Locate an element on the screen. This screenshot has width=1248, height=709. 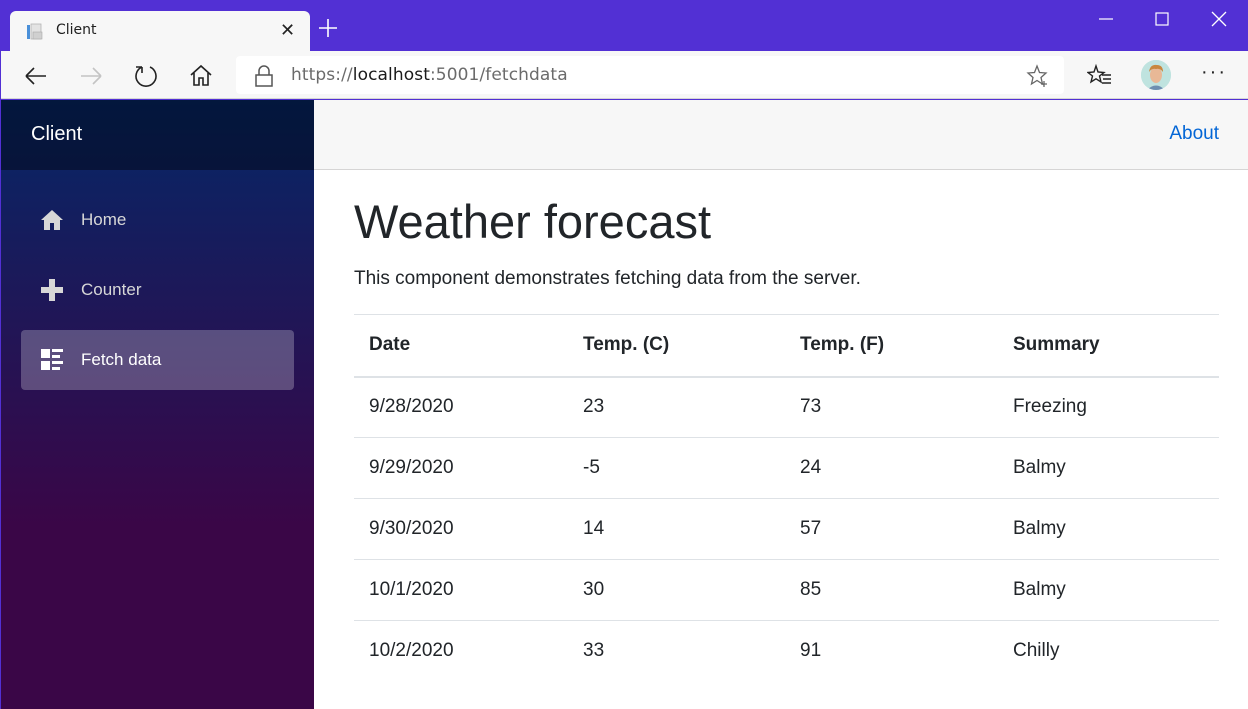
avatar-image is located at coordinates (1156, 75).